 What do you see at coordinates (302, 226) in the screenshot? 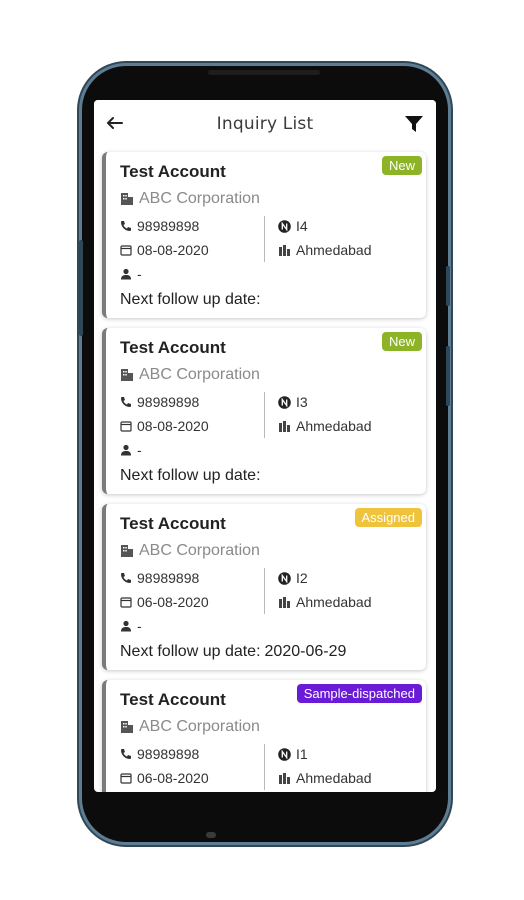
I see `inquiry-id: I4` at bounding box center [302, 226].